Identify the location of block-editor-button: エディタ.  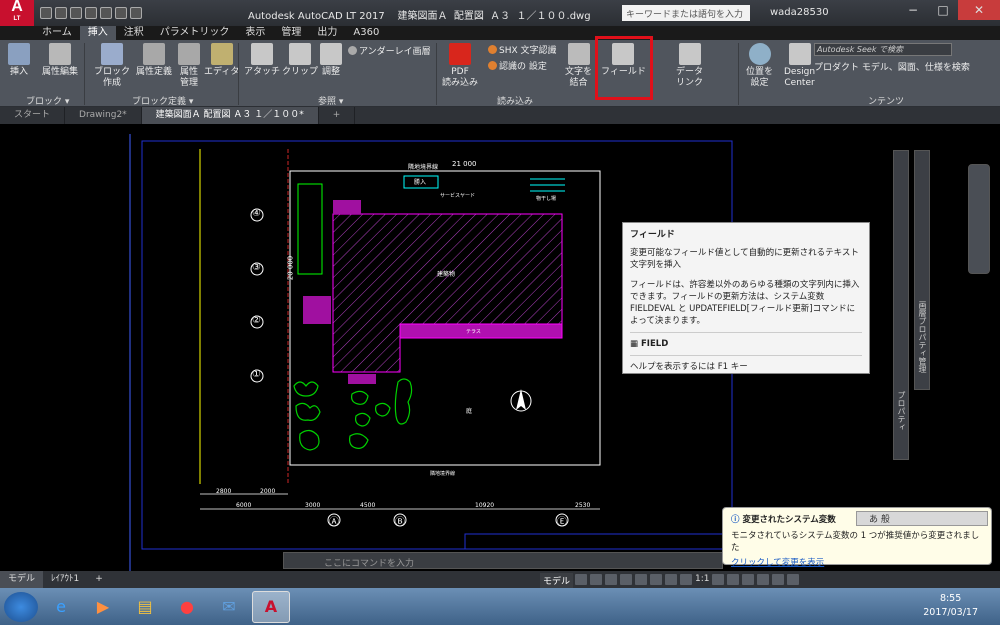
(221, 60).